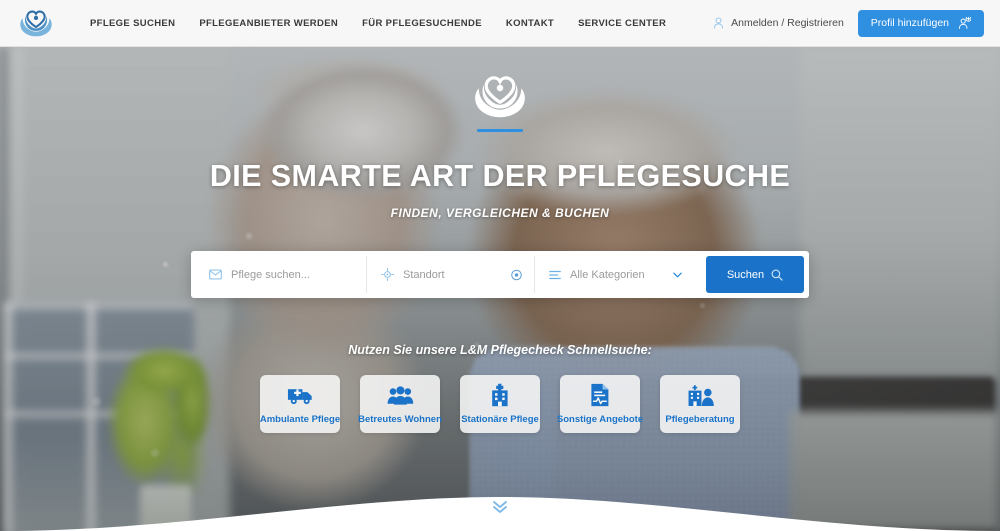 This screenshot has width=1000, height=531. Describe the element at coordinates (745, 274) in the screenshot. I see `search-submit-label: Suchen` at that location.